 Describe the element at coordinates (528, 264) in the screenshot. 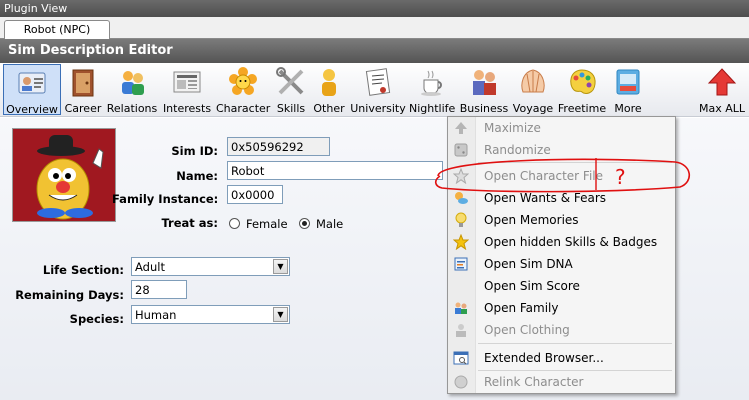

I see `menu-item-label: Open Sim DNA` at that location.